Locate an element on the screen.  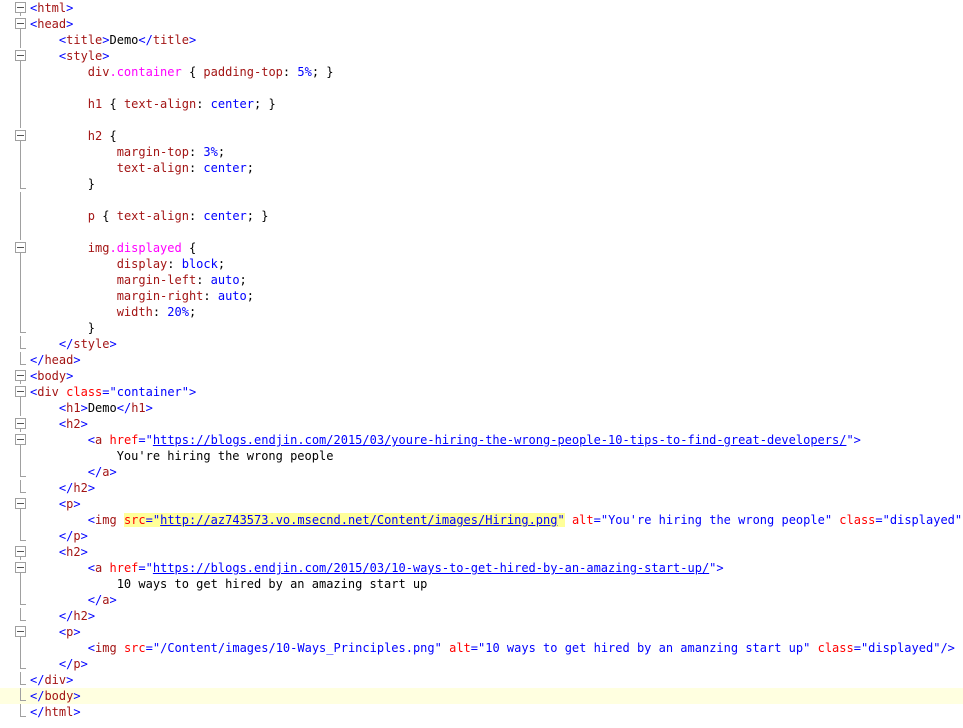
code-line: display: block; is located at coordinates (481, 264).